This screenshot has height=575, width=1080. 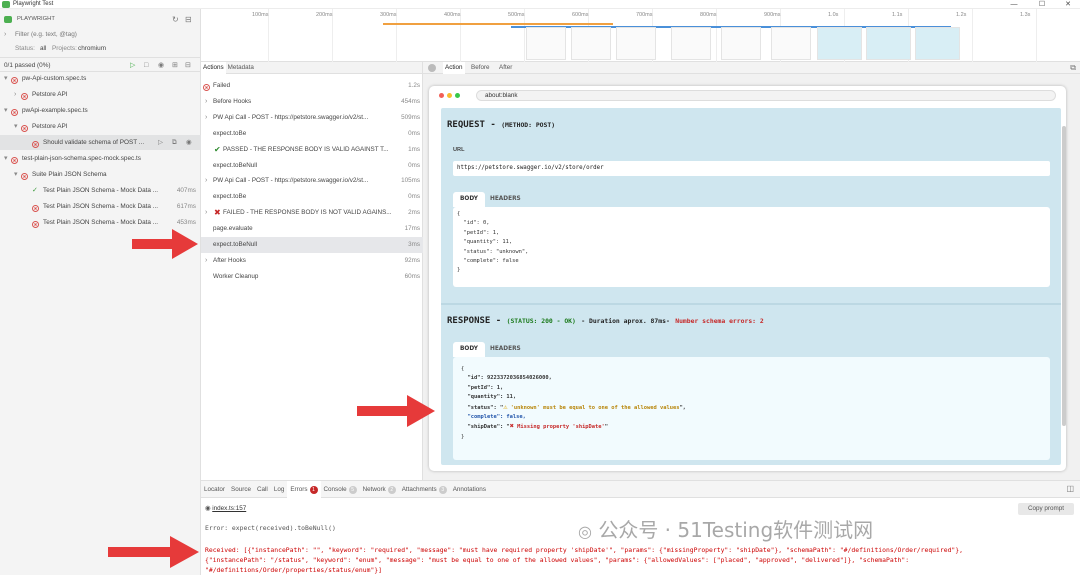 I want to click on schema-error-count: Number schema errors: 2, so click(x=719, y=321).